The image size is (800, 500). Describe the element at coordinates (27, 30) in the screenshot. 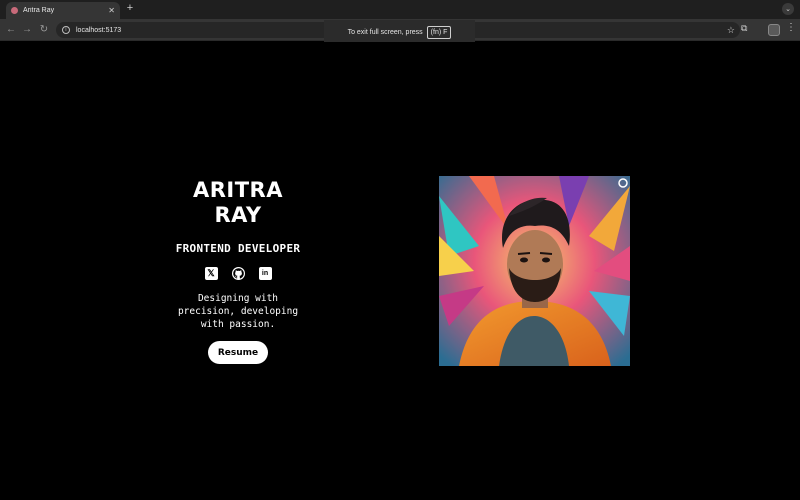

I see `forward-icon: →` at that location.